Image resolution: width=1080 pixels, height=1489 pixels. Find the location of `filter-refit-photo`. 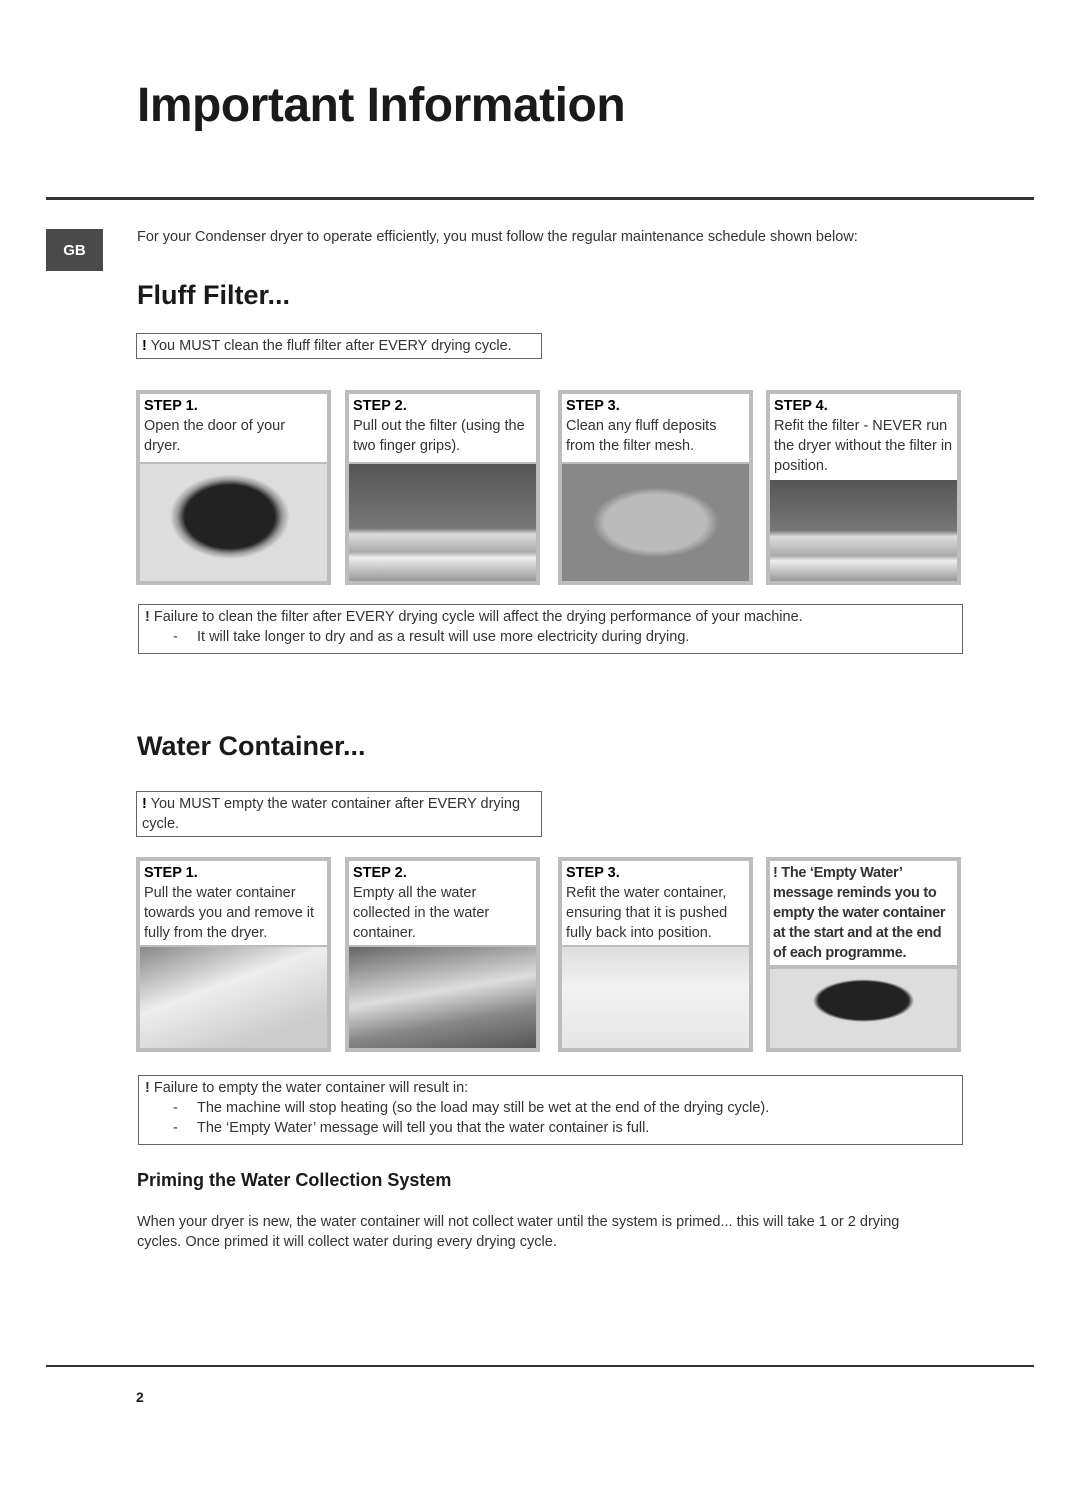

filter-refit-photo is located at coordinates (863, 530).